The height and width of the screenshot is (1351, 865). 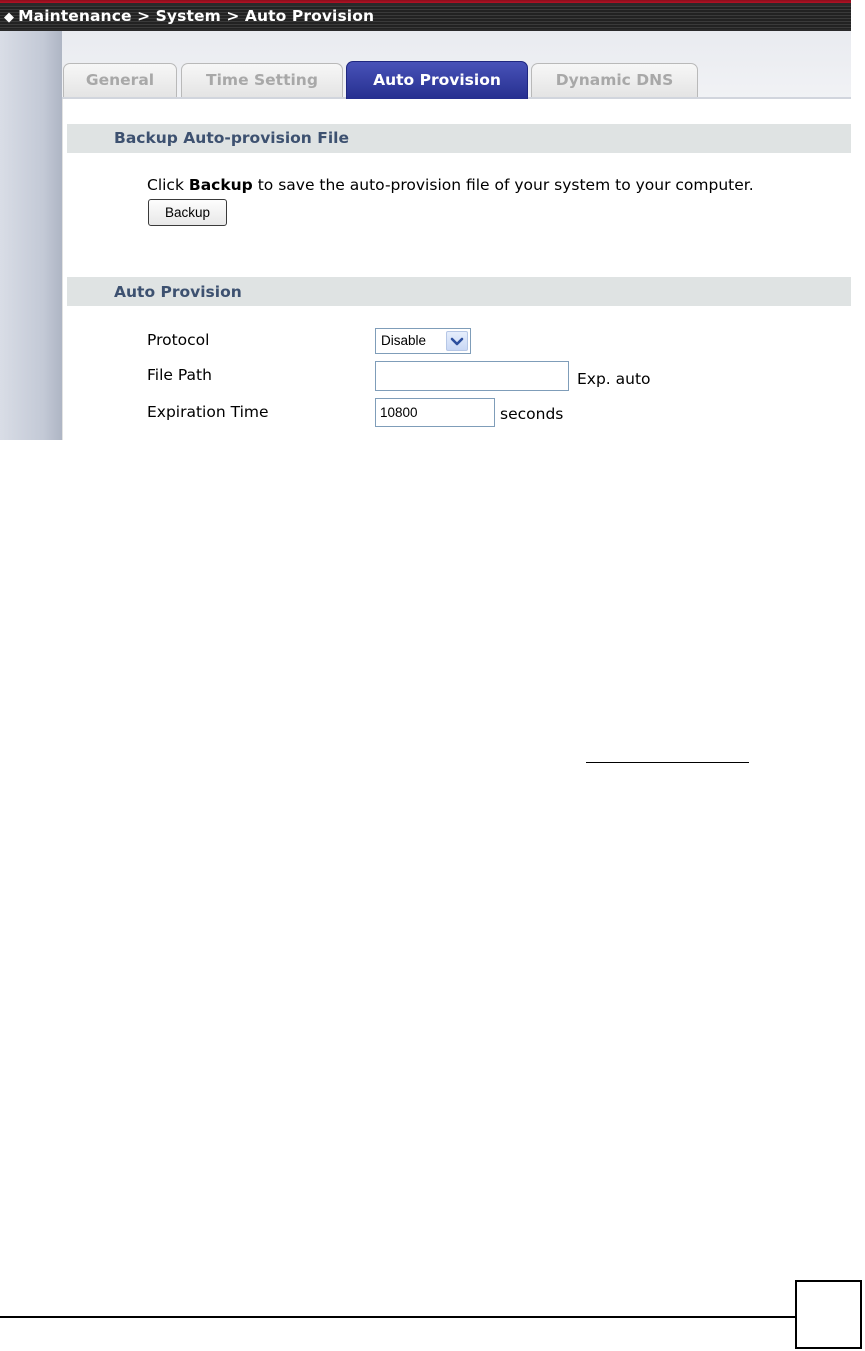 What do you see at coordinates (179, 375) in the screenshot?
I see `file-path-label: File Path` at bounding box center [179, 375].